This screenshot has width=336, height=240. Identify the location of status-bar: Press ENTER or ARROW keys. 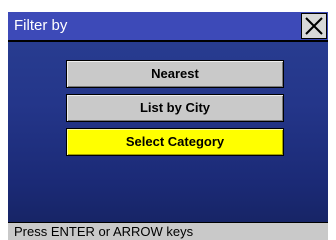
(168, 231).